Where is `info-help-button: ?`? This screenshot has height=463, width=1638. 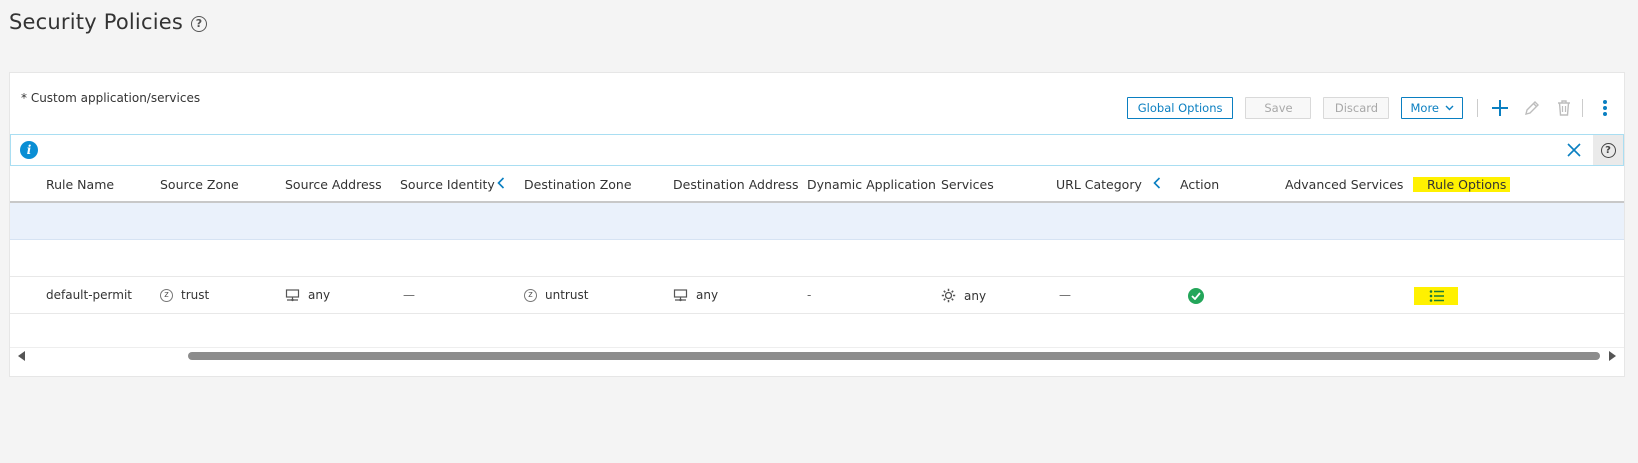 info-help-button: ? is located at coordinates (1608, 150).